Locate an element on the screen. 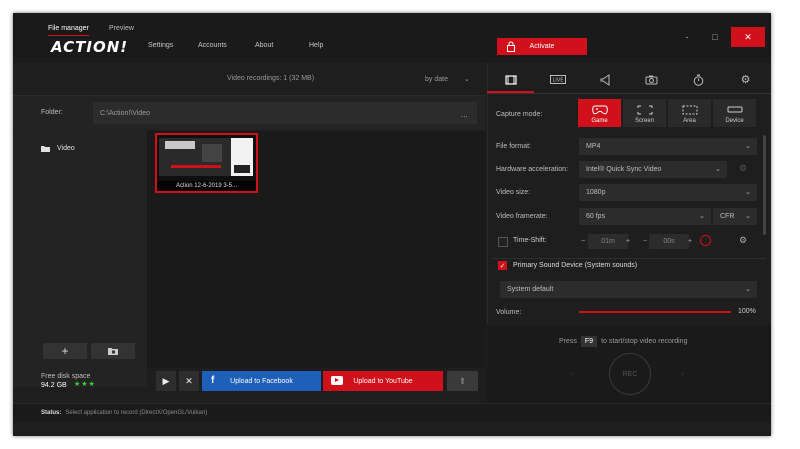 The height and width of the screenshot is (449, 800). framerate-select: 60 fps ⌄ is located at coordinates (645, 216).